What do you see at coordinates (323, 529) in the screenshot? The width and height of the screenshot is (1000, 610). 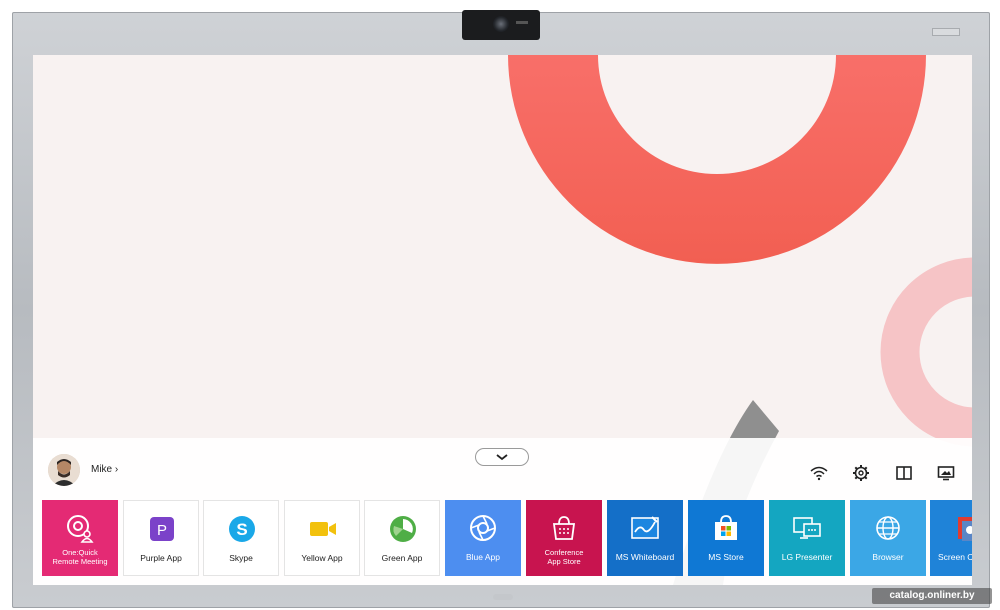 I see `yellow-app-icon` at bounding box center [323, 529].